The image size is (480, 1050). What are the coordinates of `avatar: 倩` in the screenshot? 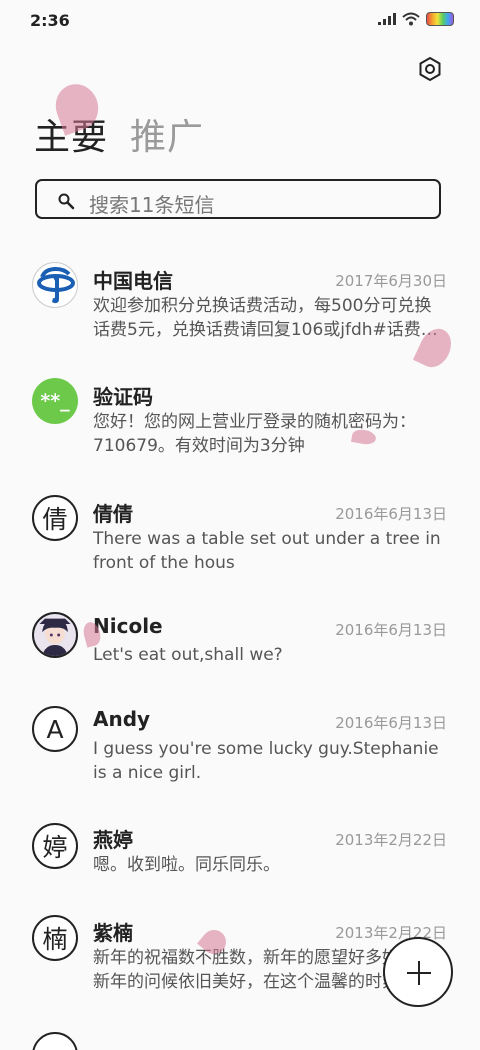 It's located at (55, 518).